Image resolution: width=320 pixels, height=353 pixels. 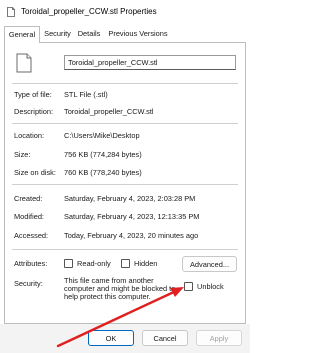 I want to click on unblock-checkbox, so click(x=188, y=286).